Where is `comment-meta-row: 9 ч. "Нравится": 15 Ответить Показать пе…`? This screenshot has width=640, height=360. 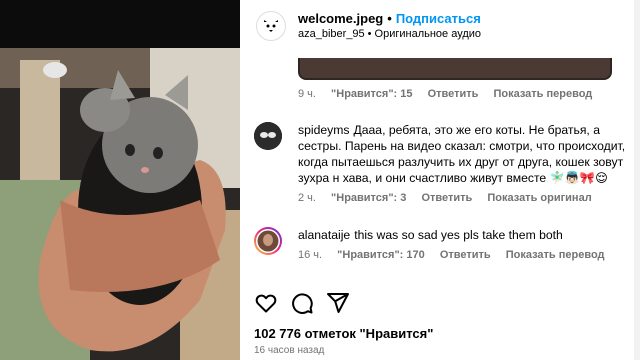
comment-meta-row: 9 ч. "Нравится": 15 Ответить Показать пе… is located at coordinates (451, 94).